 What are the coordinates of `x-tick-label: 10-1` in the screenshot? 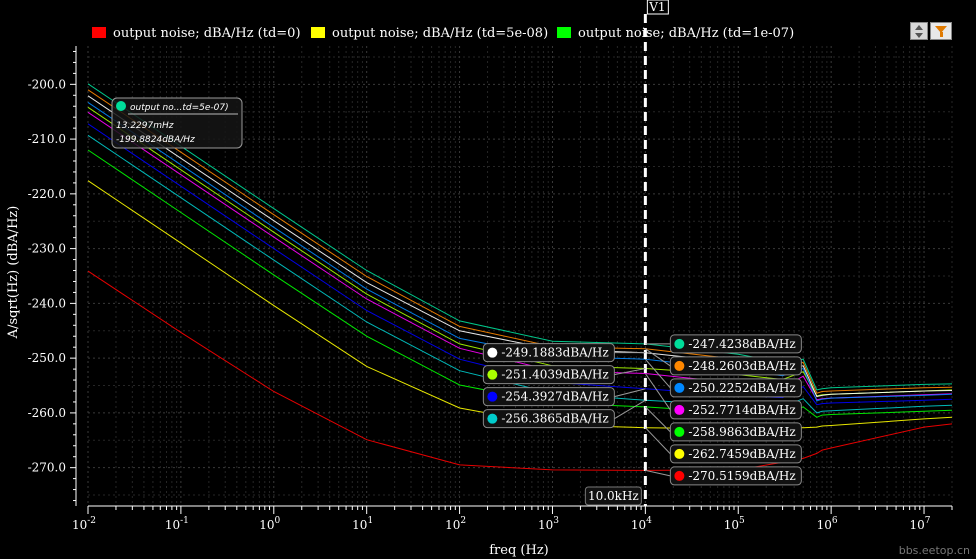 It's located at (177, 524).